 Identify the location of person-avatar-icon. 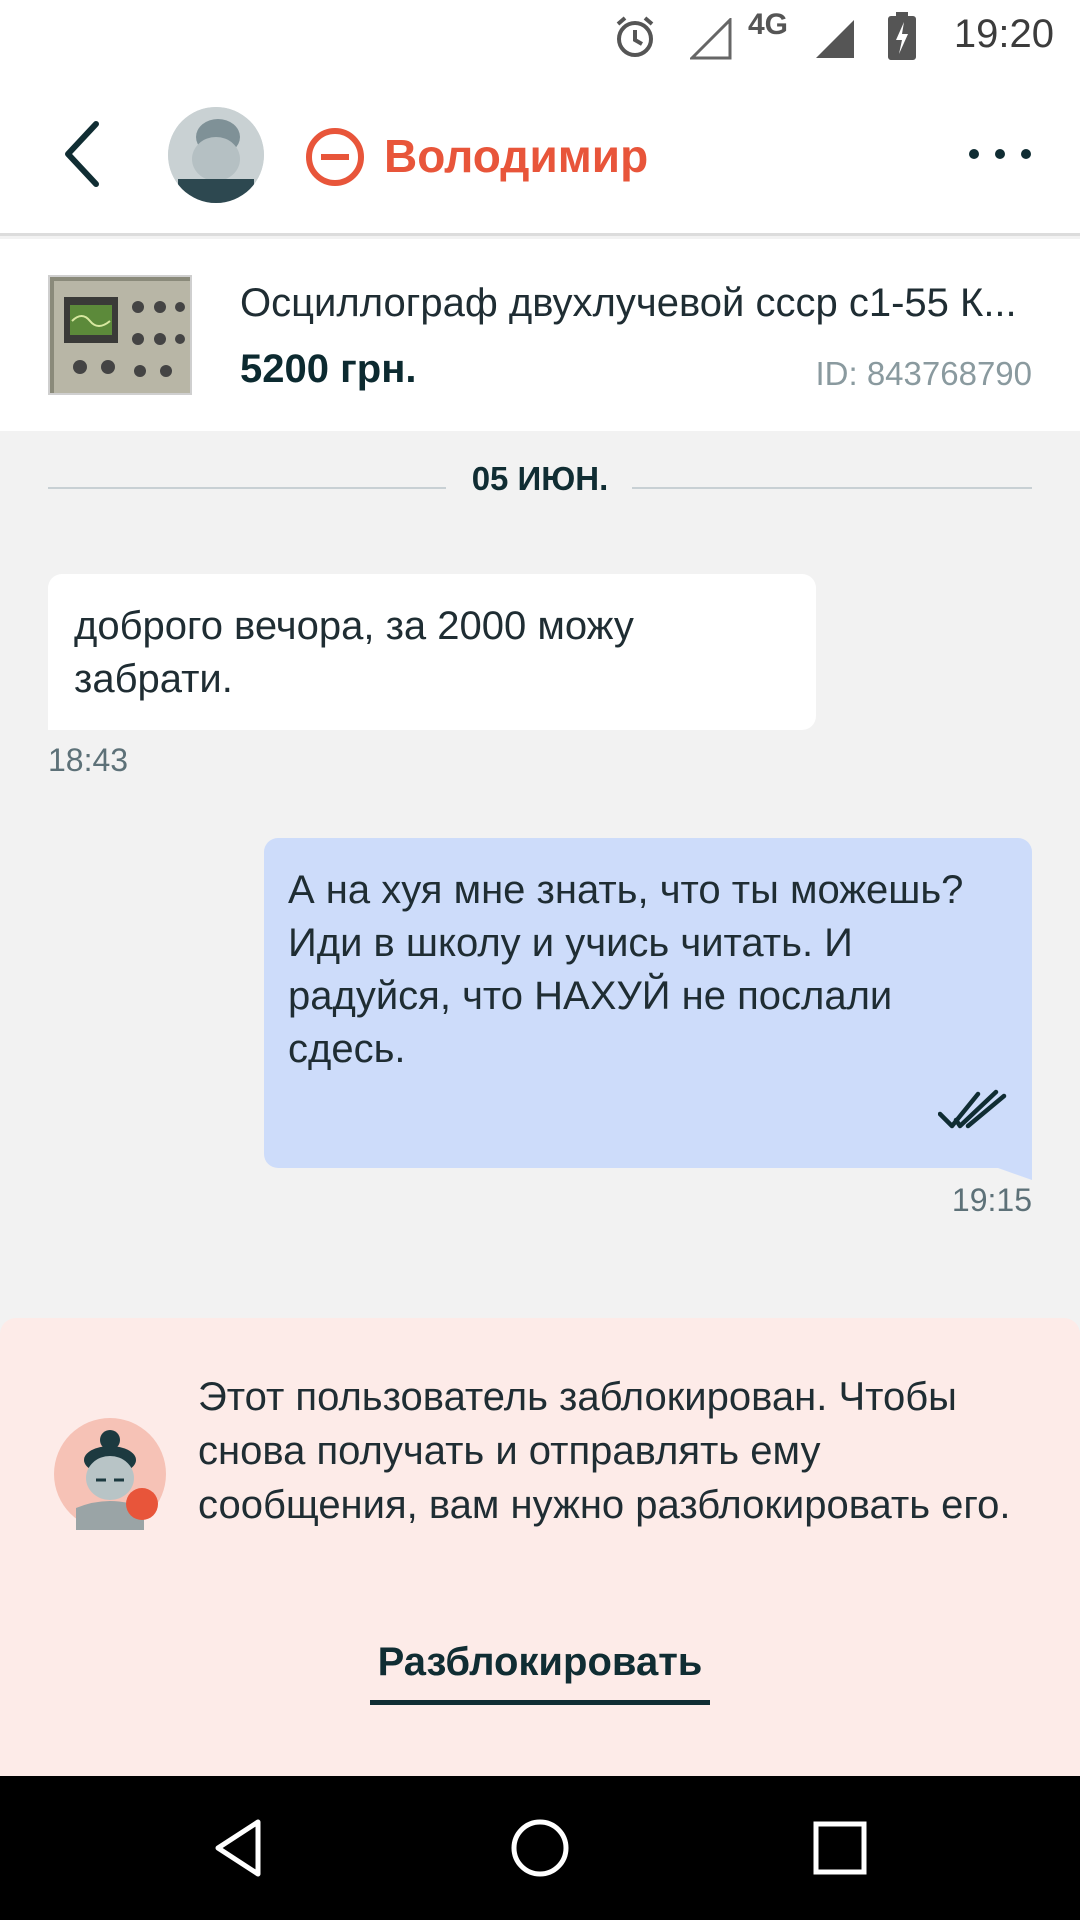
(216, 155).